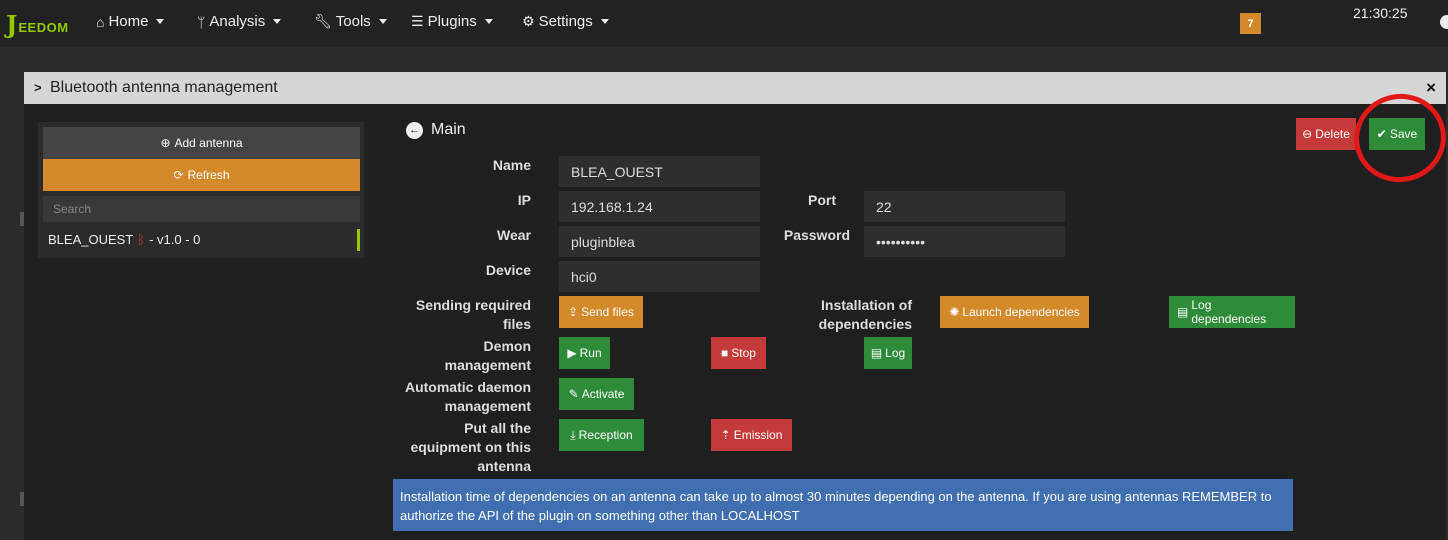 This screenshot has height=540, width=1448. Describe the element at coordinates (487, 406) in the screenshot. I see `auto-daemon-line: management` at that location.